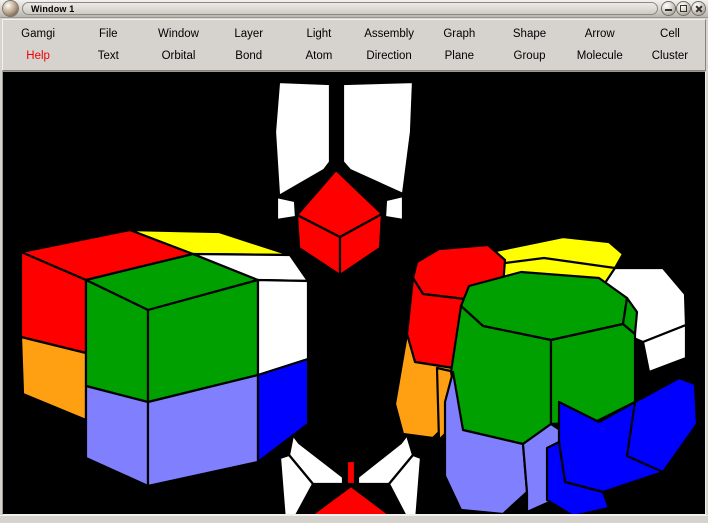  I want to click on maximize-icon, so click(683, 8).